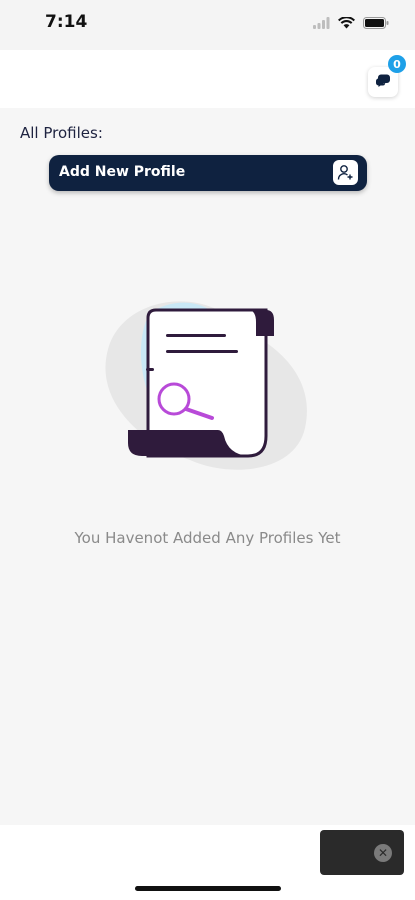 The width and height of the screenshot is (415, 900). I want to click on wifi-icon, so click(346, 23).